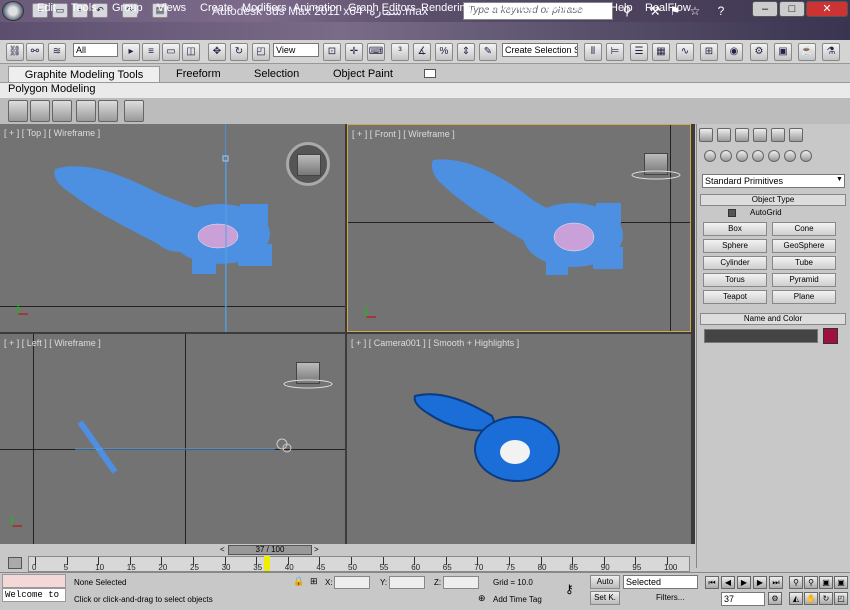  I want to click on cone-button: Cone, so click(804, 229).